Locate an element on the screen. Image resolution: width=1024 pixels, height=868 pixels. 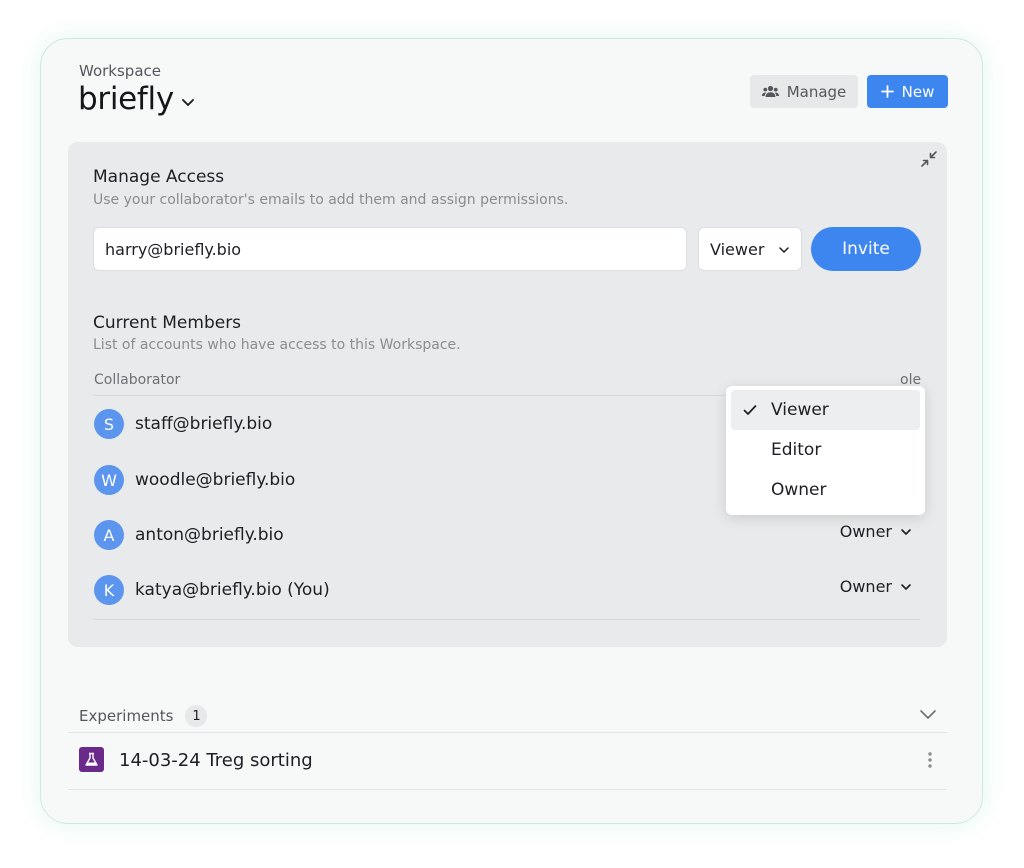
workspace-label: Workspace is located at coordinates (120, 71).